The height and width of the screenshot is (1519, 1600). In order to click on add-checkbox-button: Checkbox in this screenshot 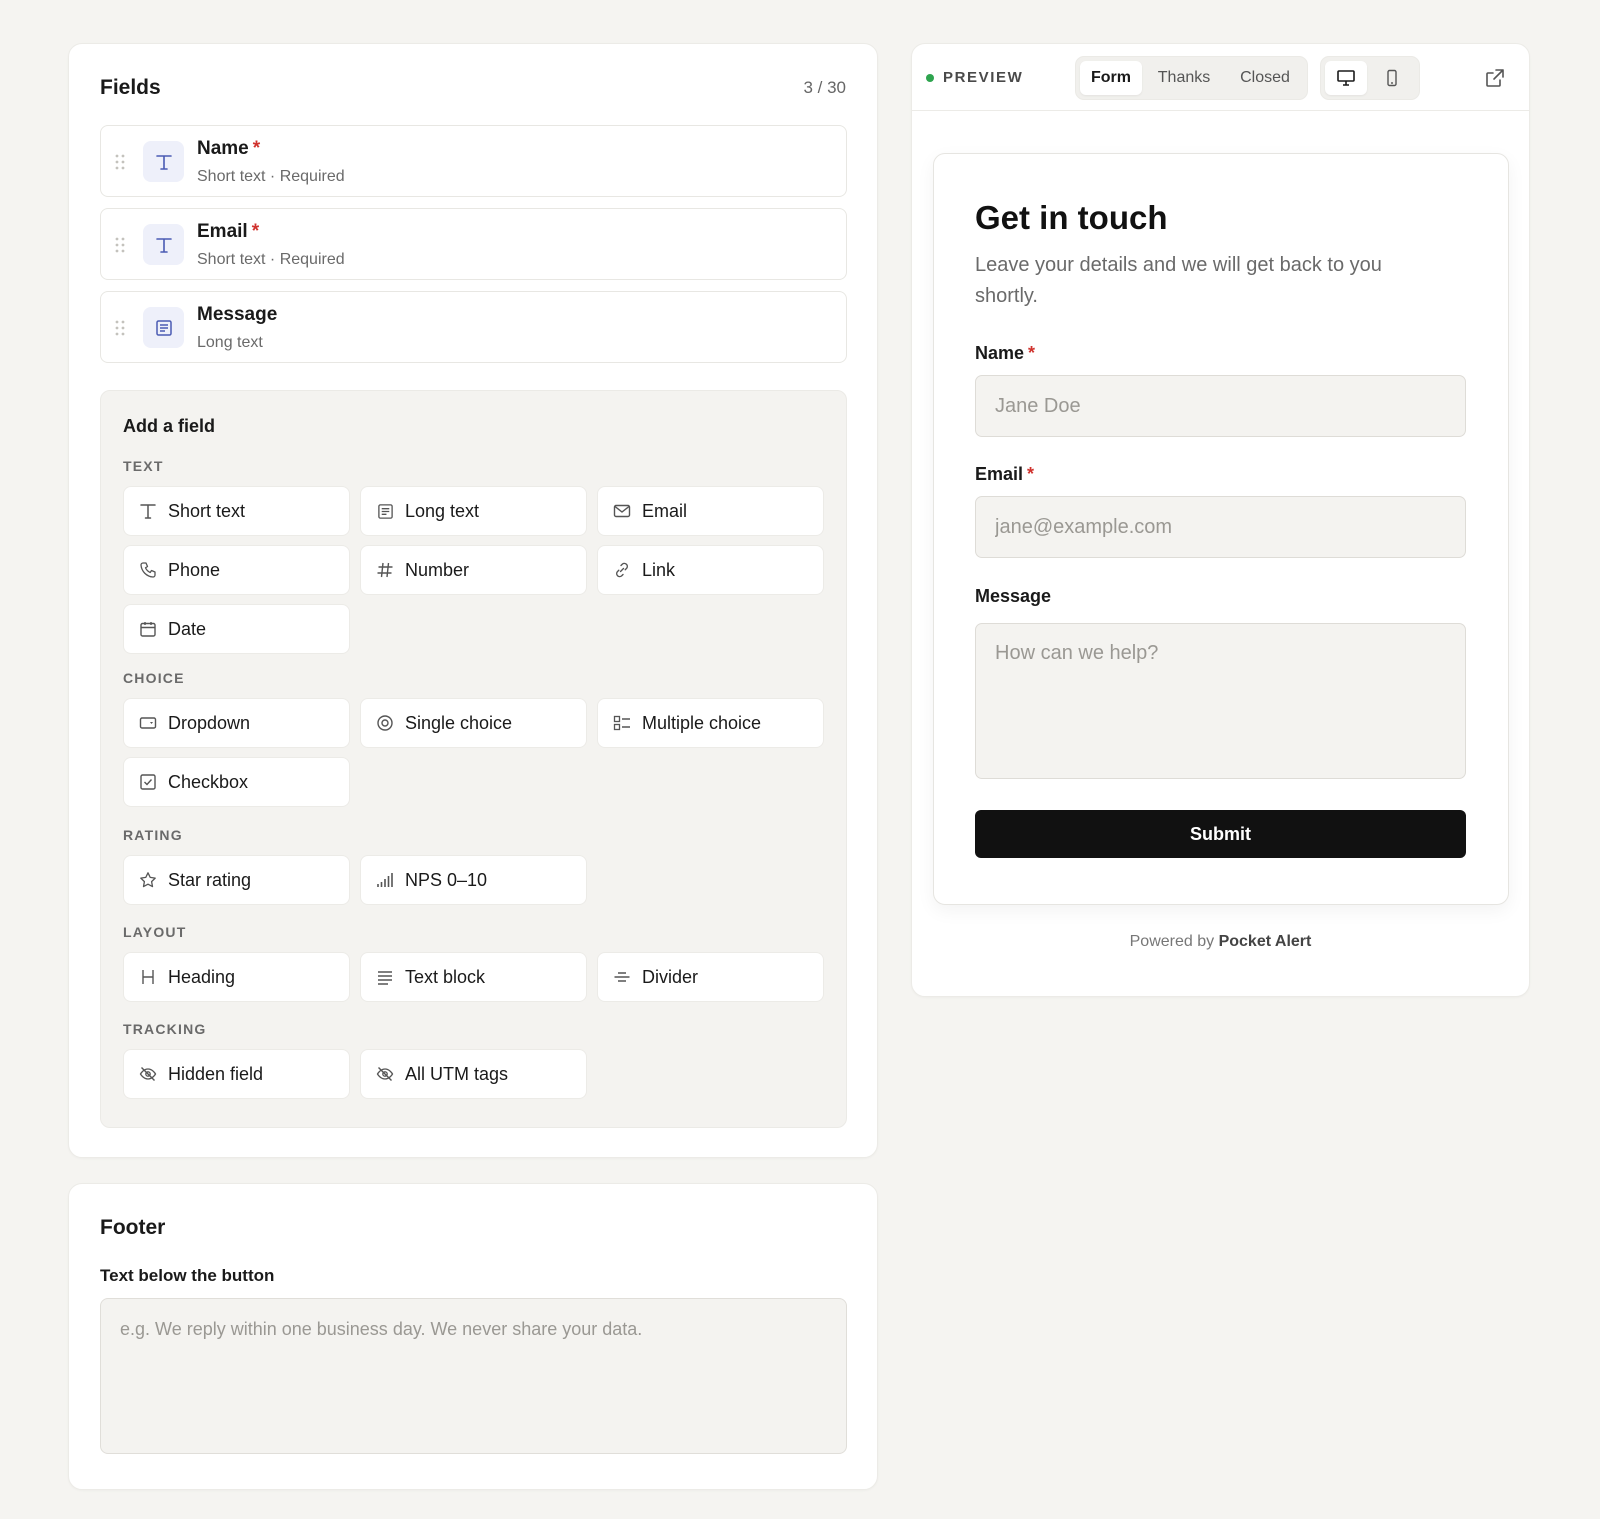, I will do `click(236, 782)`.